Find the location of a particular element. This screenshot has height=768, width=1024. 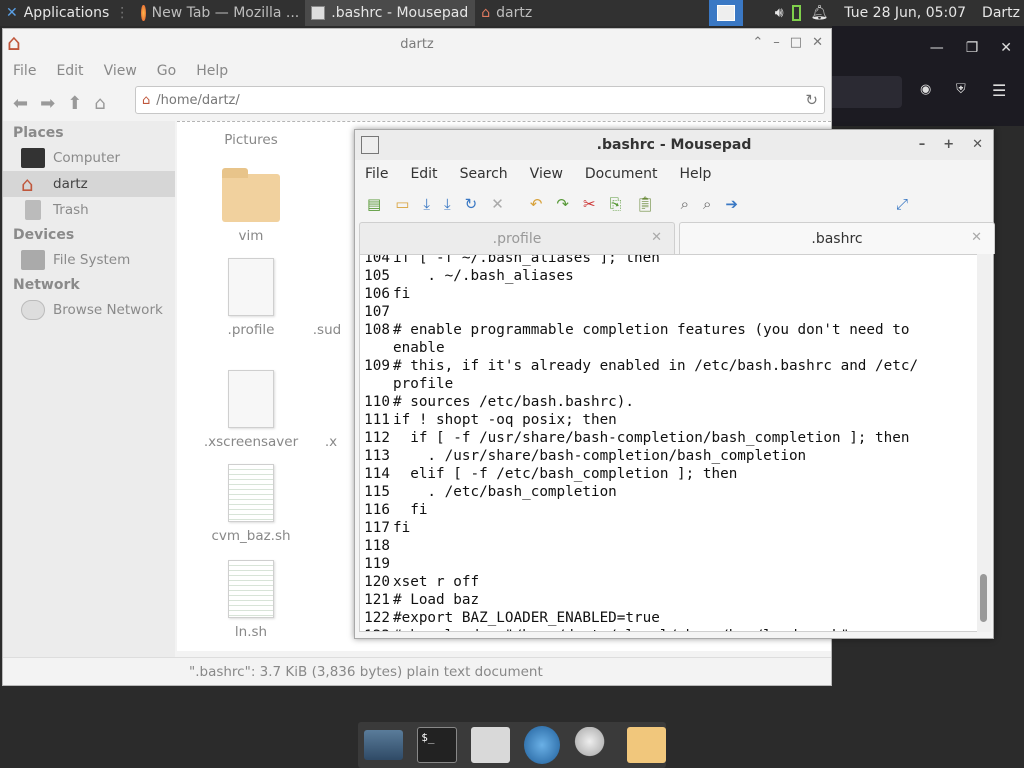

code-line: 105 . ~/.bash_aliases is located at coordinates (669, 276).